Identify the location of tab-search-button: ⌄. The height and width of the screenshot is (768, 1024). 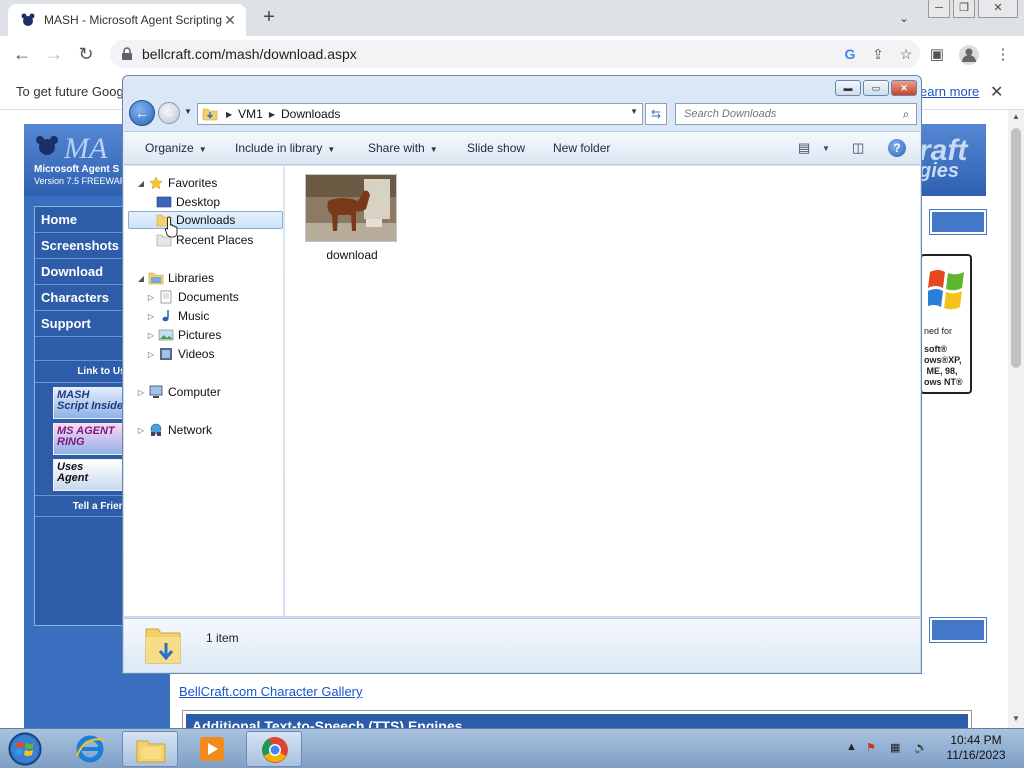
(904, 18).